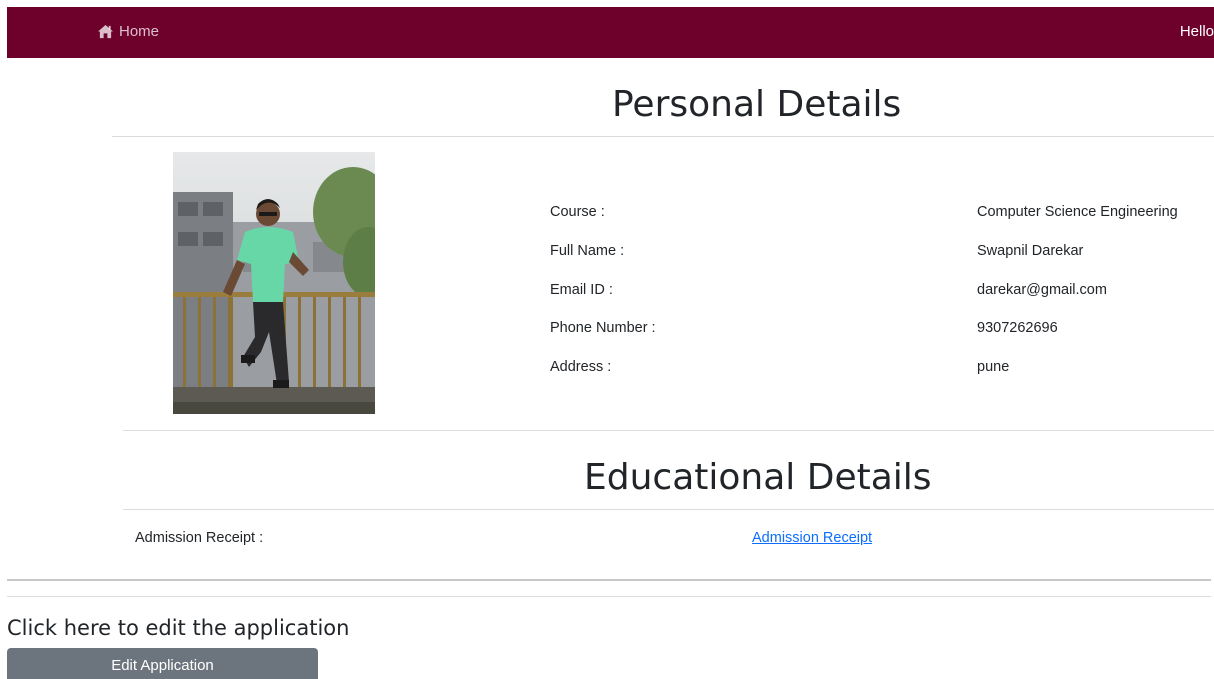 This screenshot has width=1214, height=679. Describe the element at coordinates (105, 31) in the screenshot. I see `home-icon` at that location.